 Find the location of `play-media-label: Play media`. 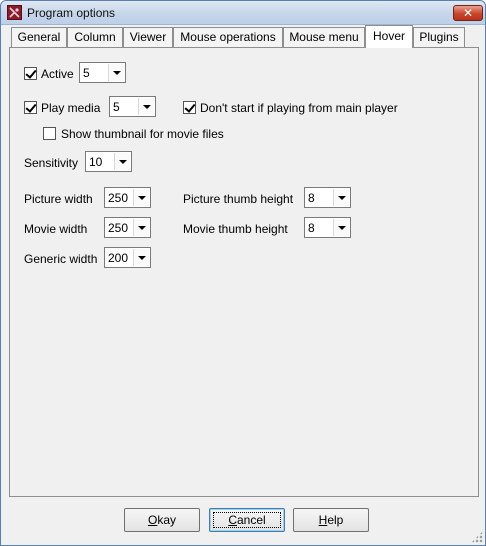

play-media-label: Play media is located at coordinates (71, 108).